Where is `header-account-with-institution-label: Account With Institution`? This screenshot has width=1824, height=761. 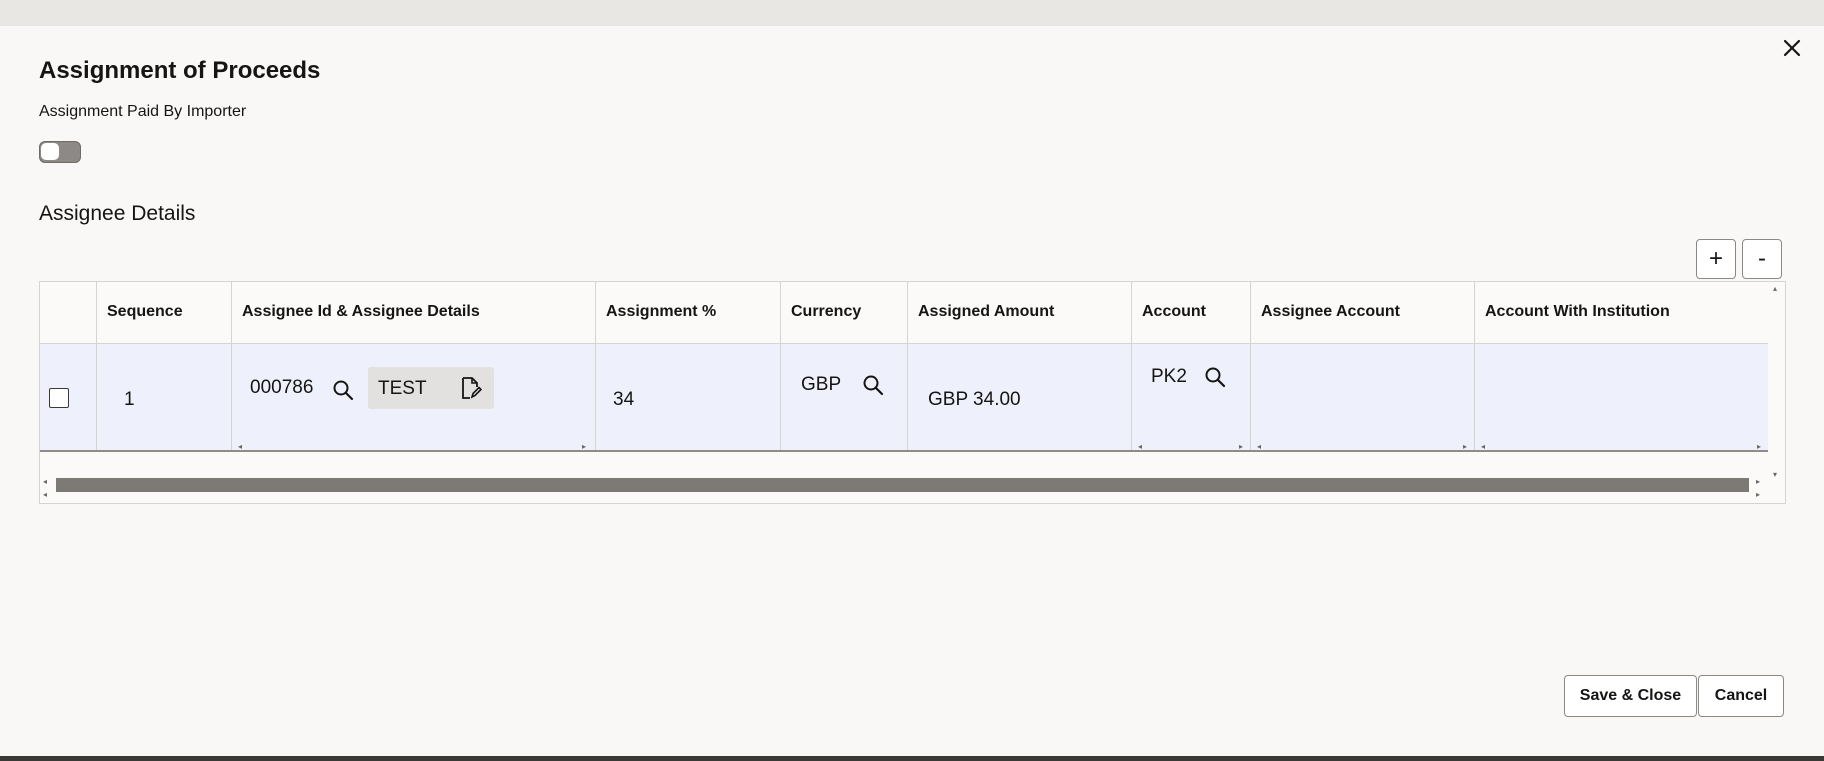
header-account-with-institution-label: Account With Institution is located at coordinates (1577, 311).